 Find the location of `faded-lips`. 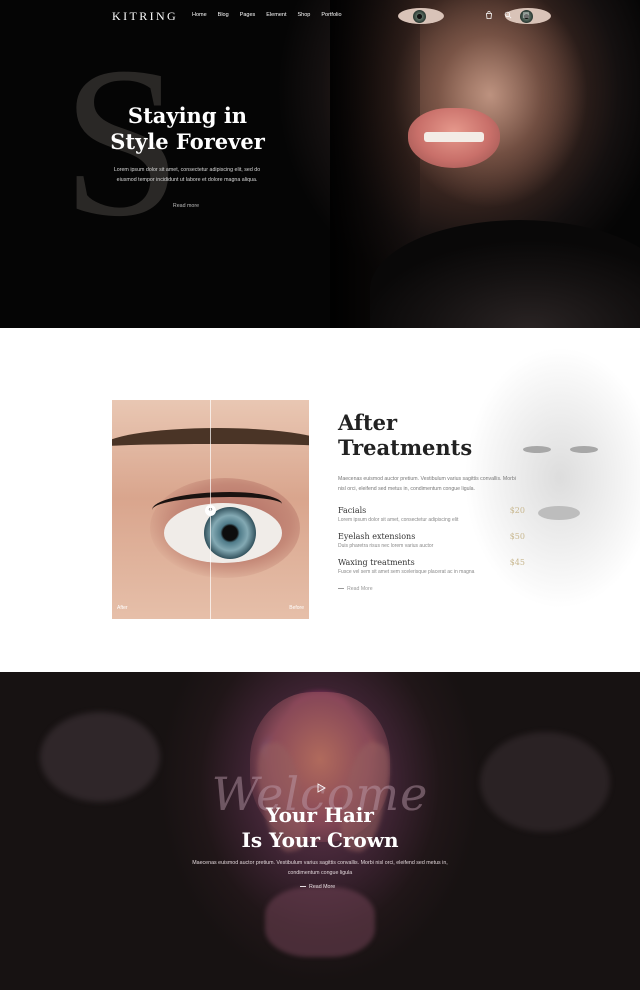

faded-lips is located at coordinates (559, 513).